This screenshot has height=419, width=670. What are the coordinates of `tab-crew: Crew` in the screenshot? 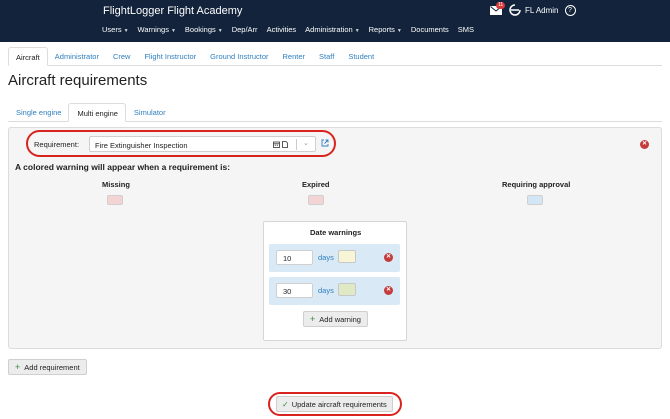 It's located at (122, 56).